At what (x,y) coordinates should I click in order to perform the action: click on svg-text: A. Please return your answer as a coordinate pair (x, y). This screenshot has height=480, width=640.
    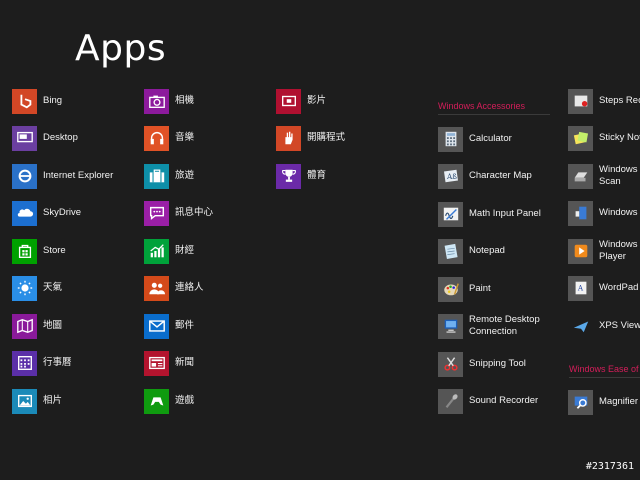
    Looking at the image, I should click on (579, 288).